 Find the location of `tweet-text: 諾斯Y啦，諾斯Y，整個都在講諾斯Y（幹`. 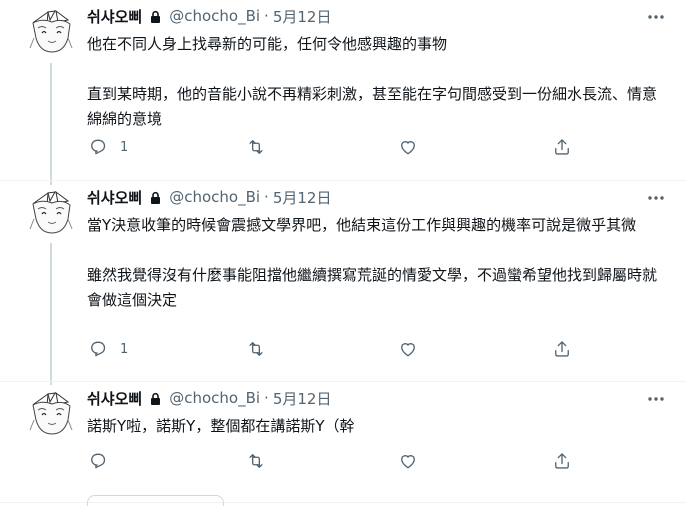

tweet-text: 諾斯Y啦，諾斯Y，整個都在講諾斯Y（幹 is located at coordinates (376, 426).